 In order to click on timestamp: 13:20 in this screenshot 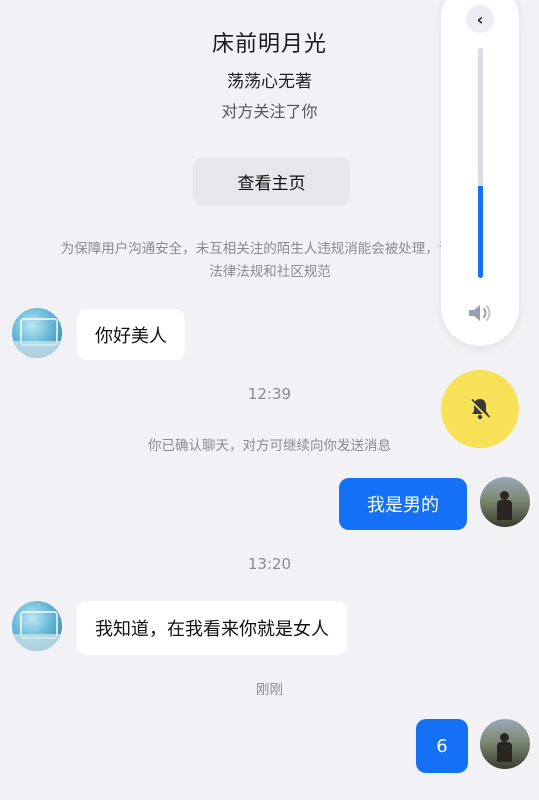, I will do `click(269, 564)`.